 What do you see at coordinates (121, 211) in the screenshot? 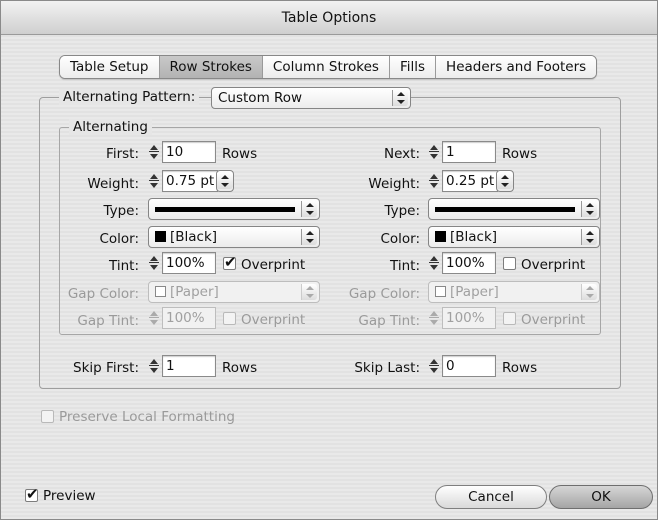
I see `type-label-left: Type:` at bounding box center [121, 211].